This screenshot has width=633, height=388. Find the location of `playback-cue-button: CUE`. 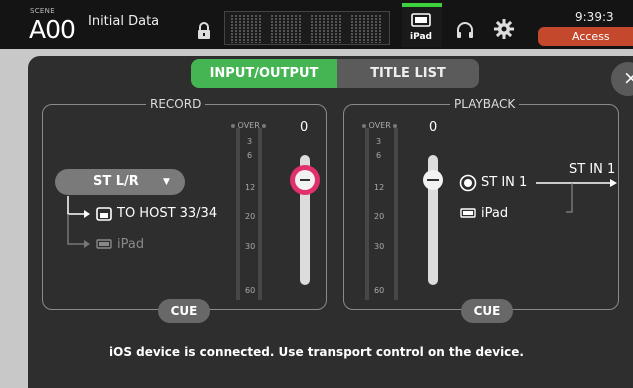

playback-cue-button: CUE is located at coordinates (487, 311).